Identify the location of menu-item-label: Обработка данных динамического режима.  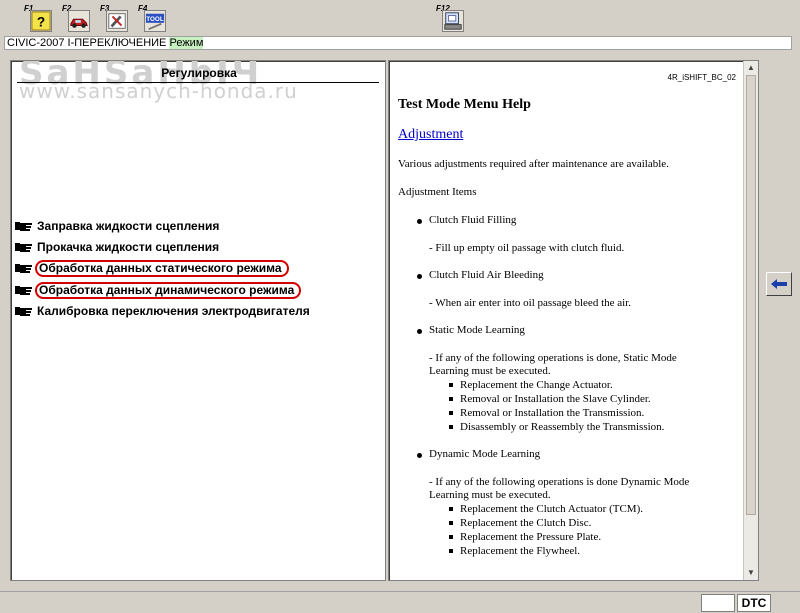
(168, 290).